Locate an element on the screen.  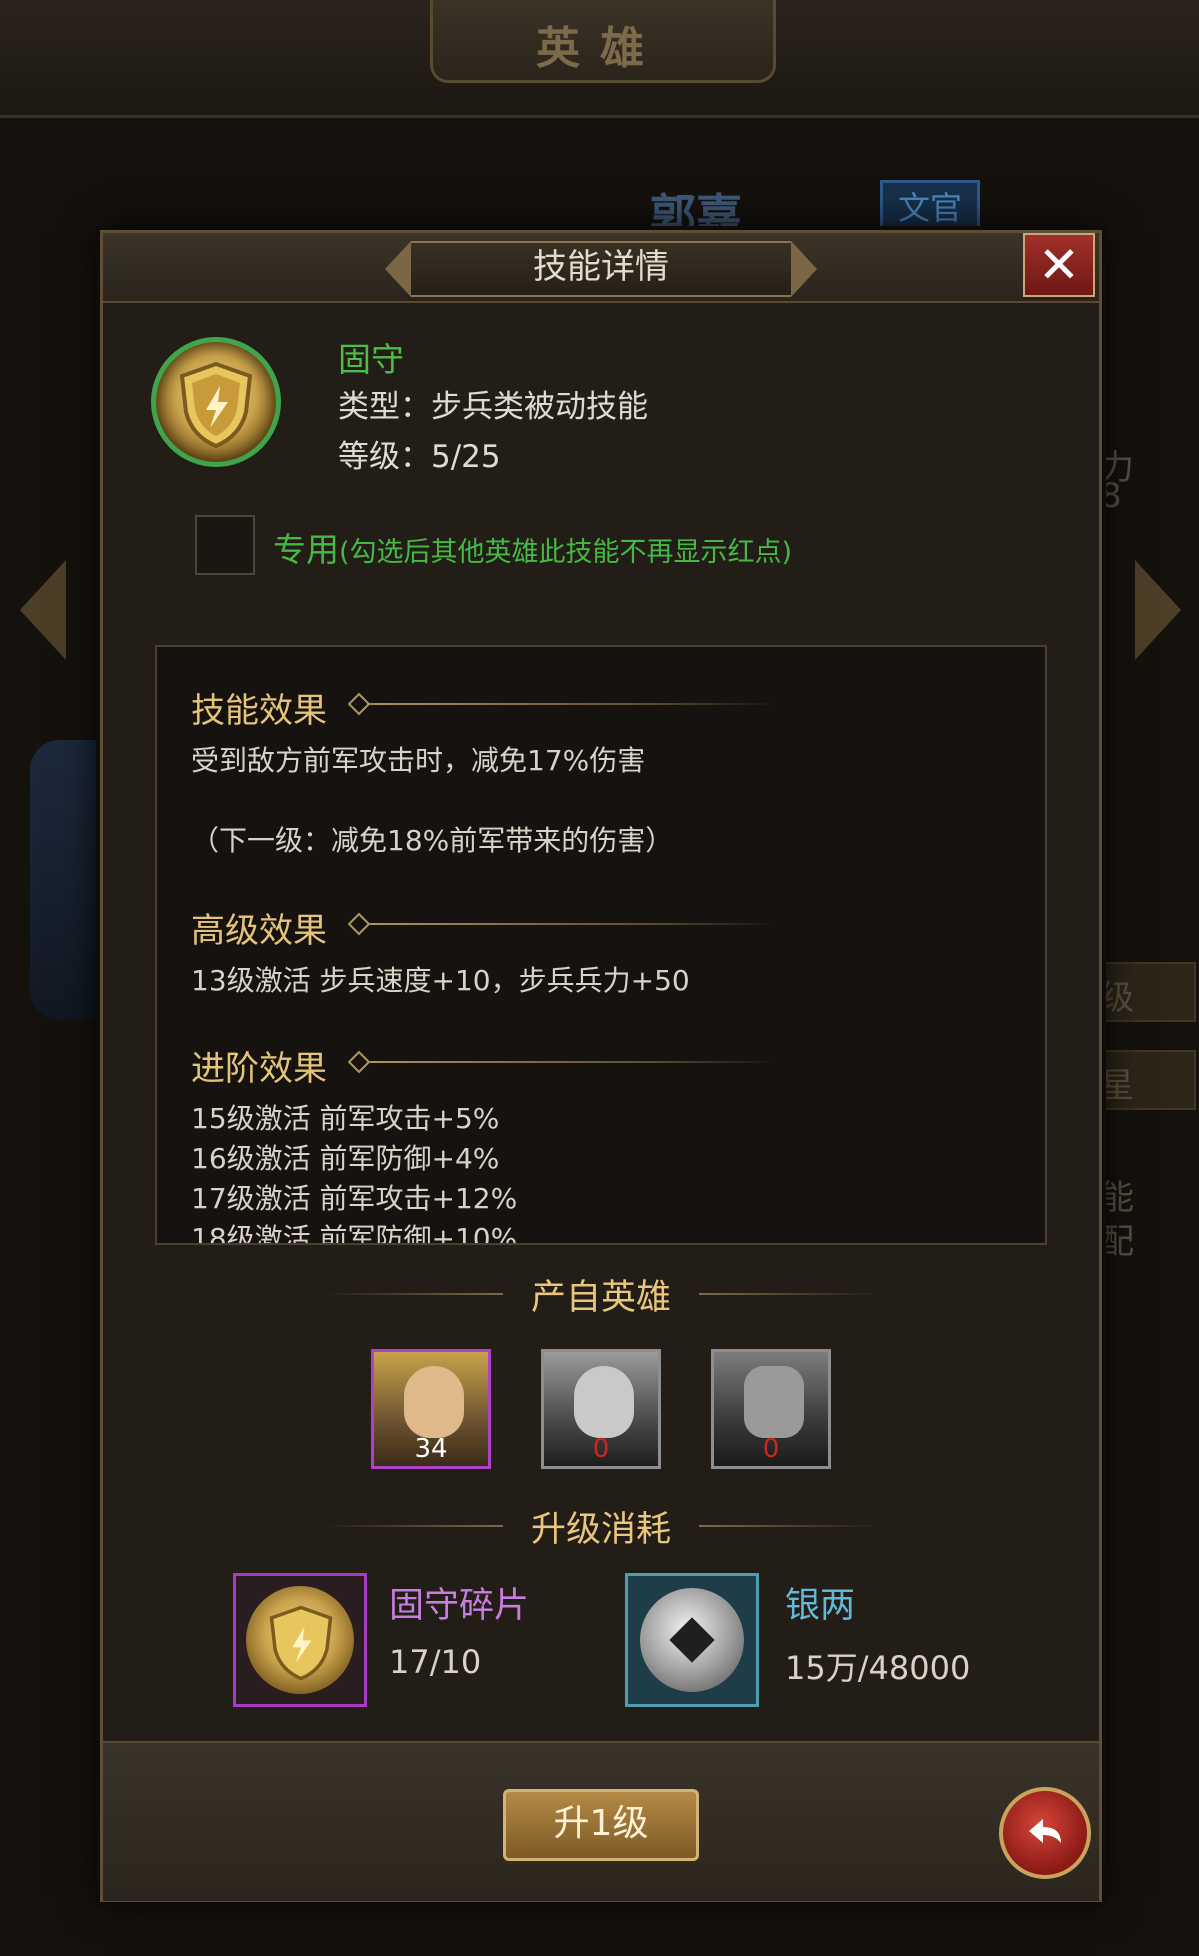
exclusive-label: 专用(勾选后其他英雄此技能不再显示红点) is located at coordinates (532, 547).